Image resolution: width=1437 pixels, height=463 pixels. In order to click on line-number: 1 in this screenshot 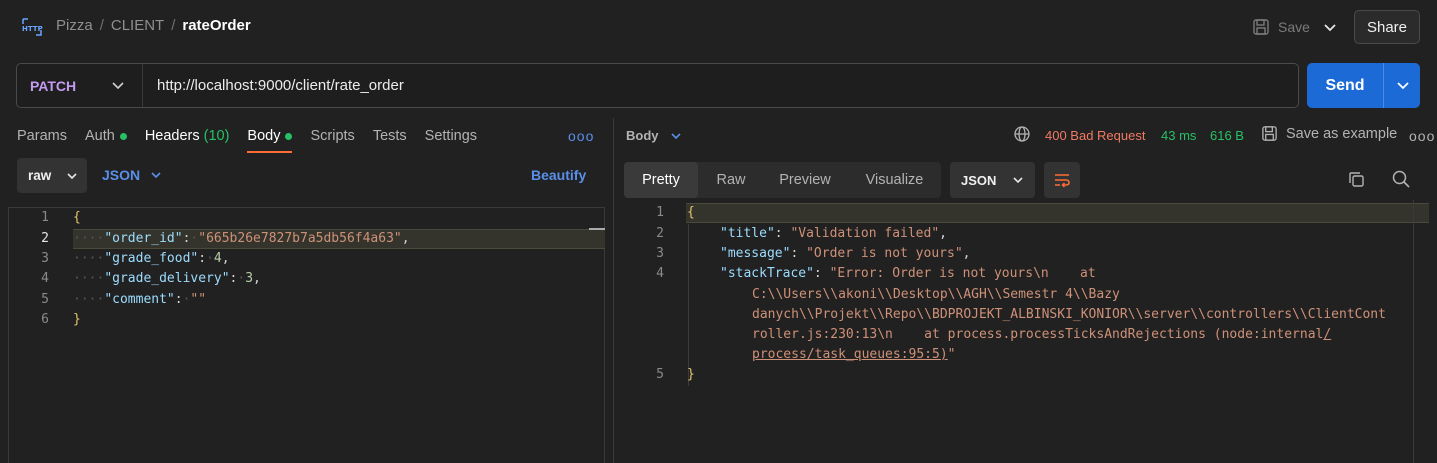, I will do `click(660, 212)`.